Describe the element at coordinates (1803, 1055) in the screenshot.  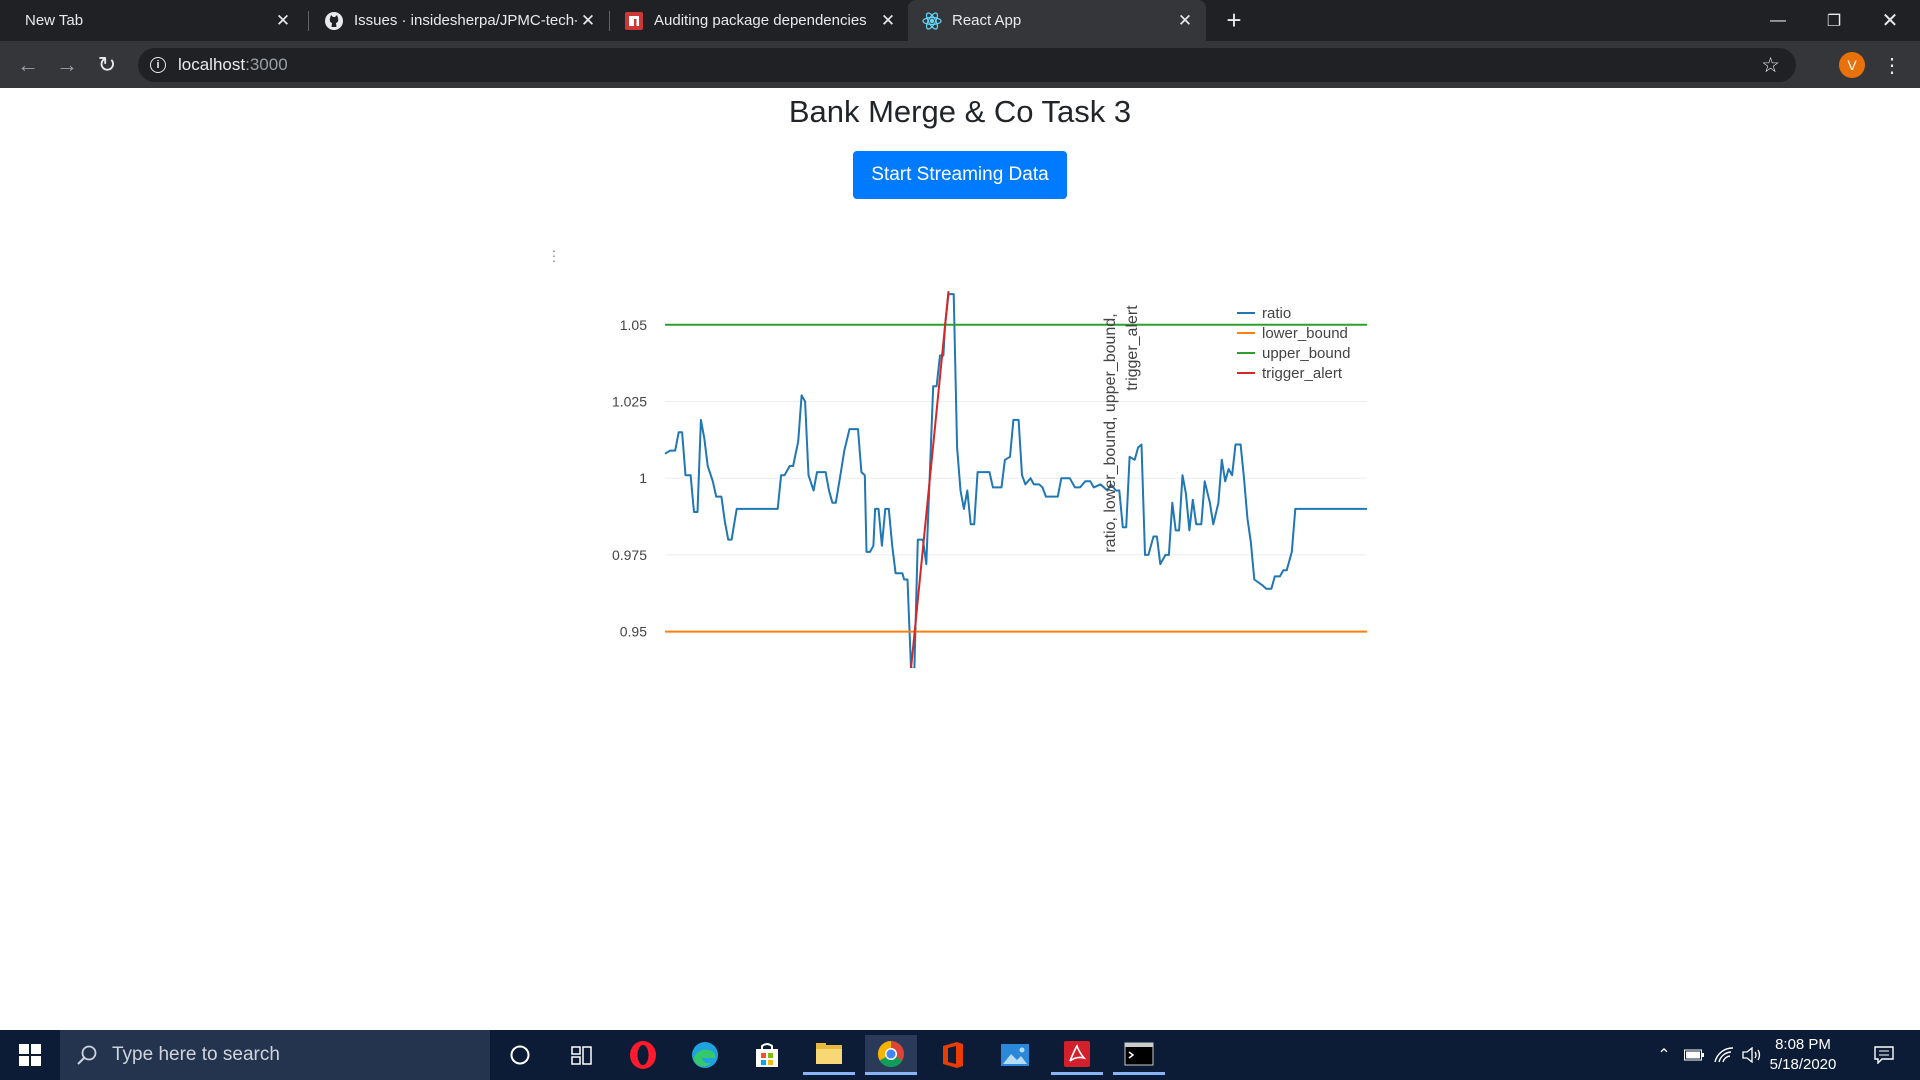
I see `taskbar-clock: 8:08 PM 5/18/2020` at that location.